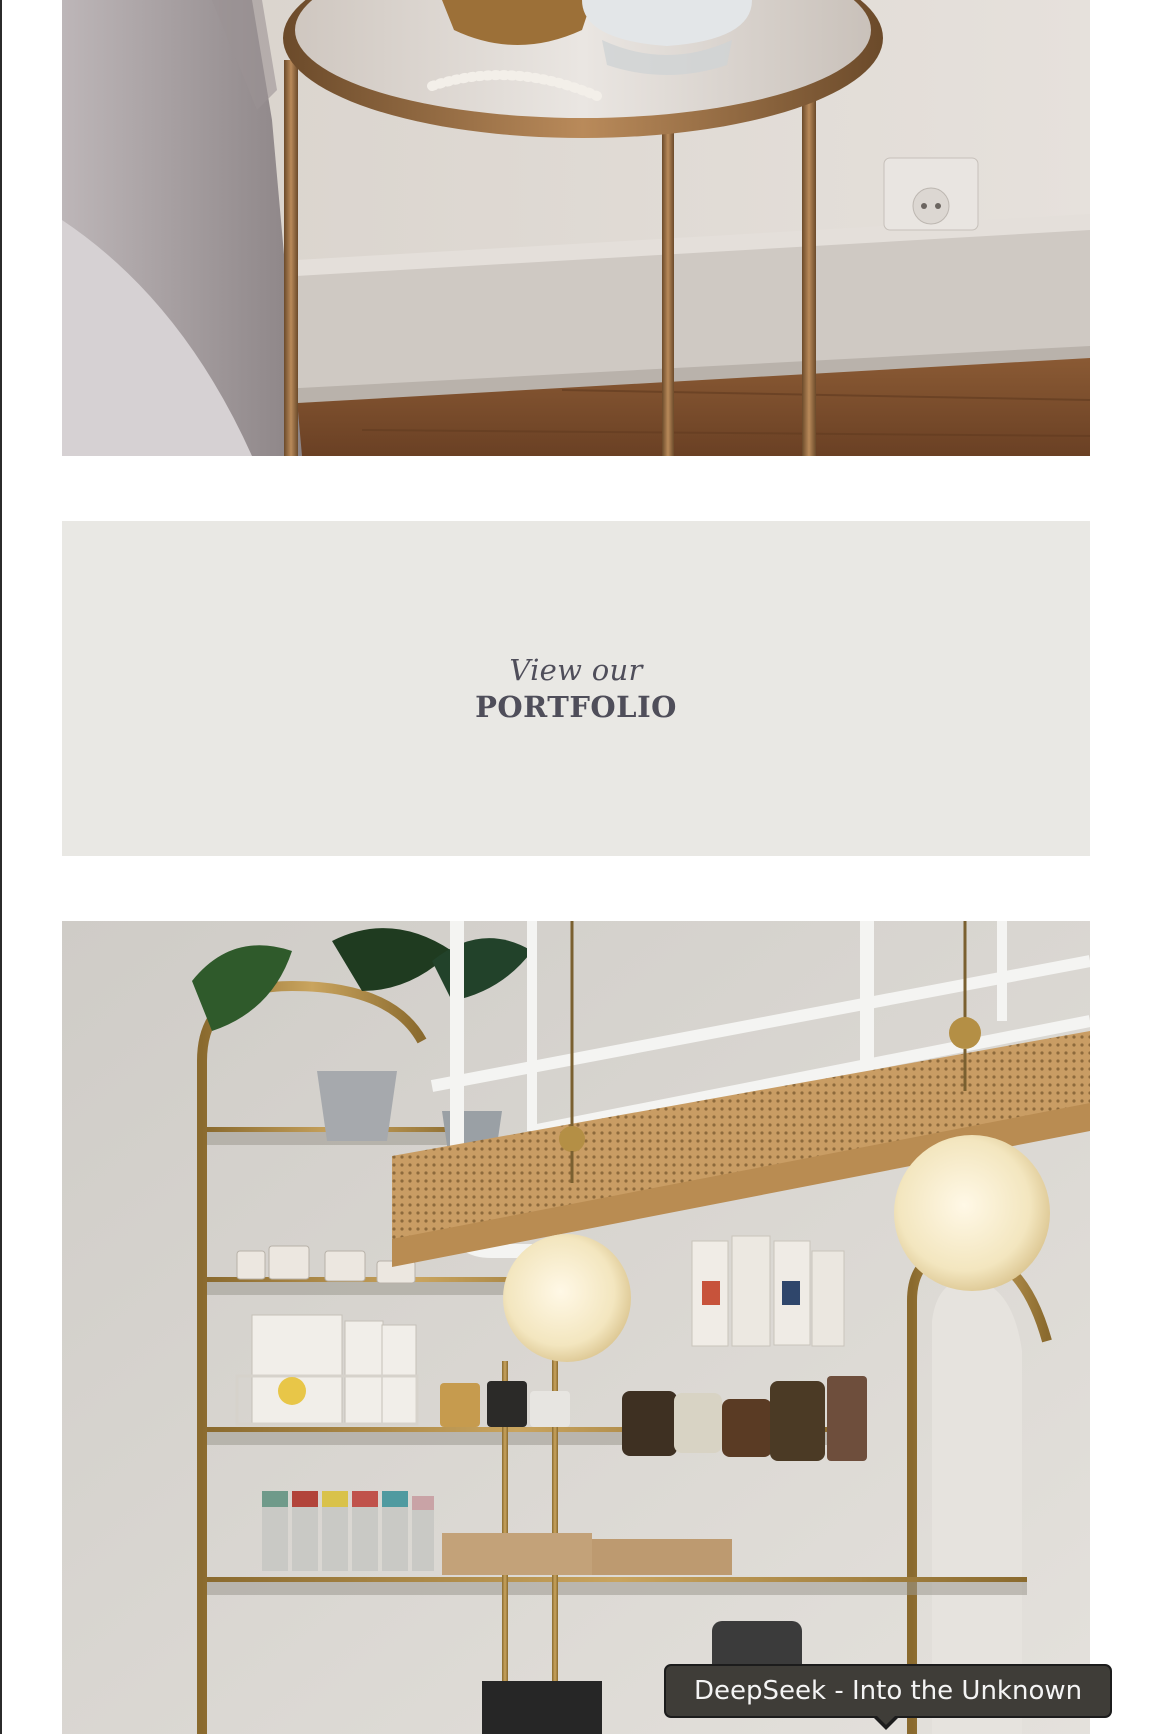  Describe the element at coordinates (888, 1691) in the screenshot. I see `hover-tooltip: DeepSeek - Into the Unknown` at that location.